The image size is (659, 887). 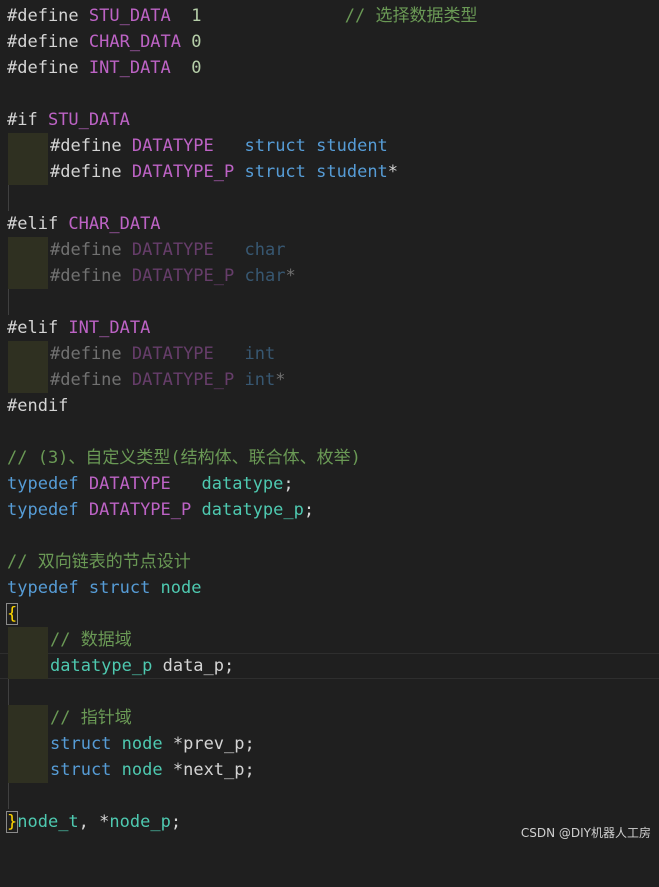 What do you see at coordinates (140, 822) in the screenshot?
I see `type-name: node_p` at bounding box center [140, 822].